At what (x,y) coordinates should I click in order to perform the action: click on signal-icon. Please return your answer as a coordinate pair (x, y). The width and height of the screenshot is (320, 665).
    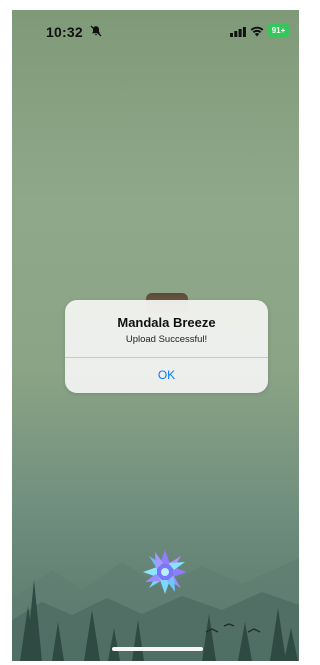
    Looking at the image, I should click on (238, 32).